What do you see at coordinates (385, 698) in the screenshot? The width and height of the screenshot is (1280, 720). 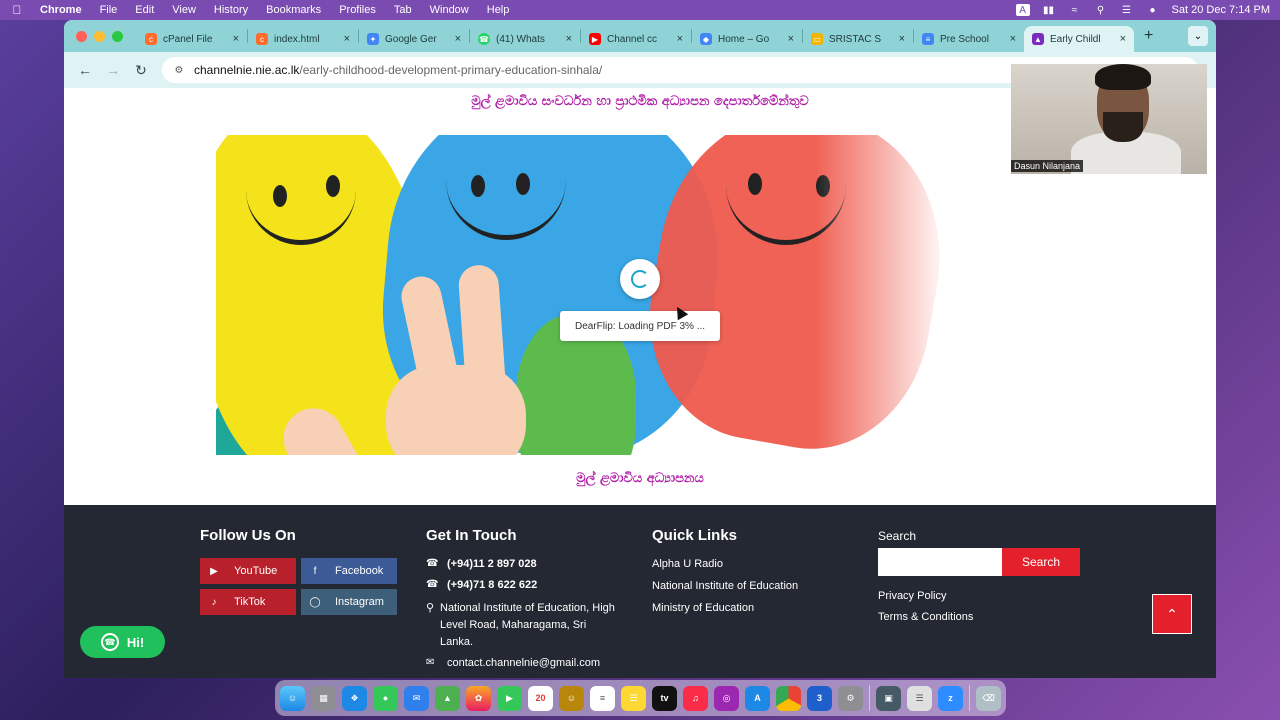 I see `messages-icon: ●` at bounding box center [385, 698].